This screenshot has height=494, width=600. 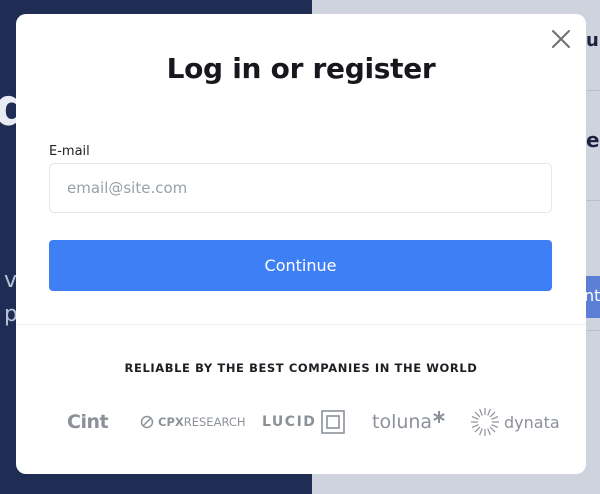 I want to click on cpx-logo-suffix: RESEARCH, so click(x=214, y=422).